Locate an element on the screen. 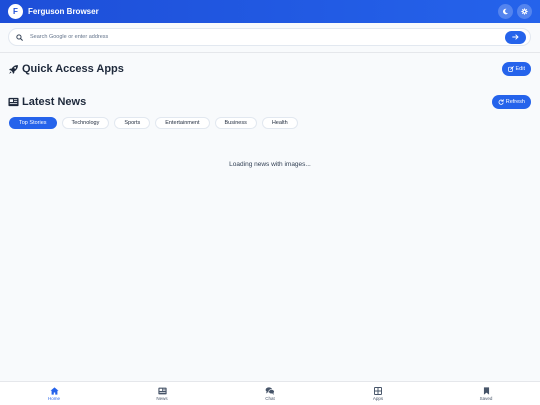  nav-label-apps: Apps is located at coordinates (378, 398).